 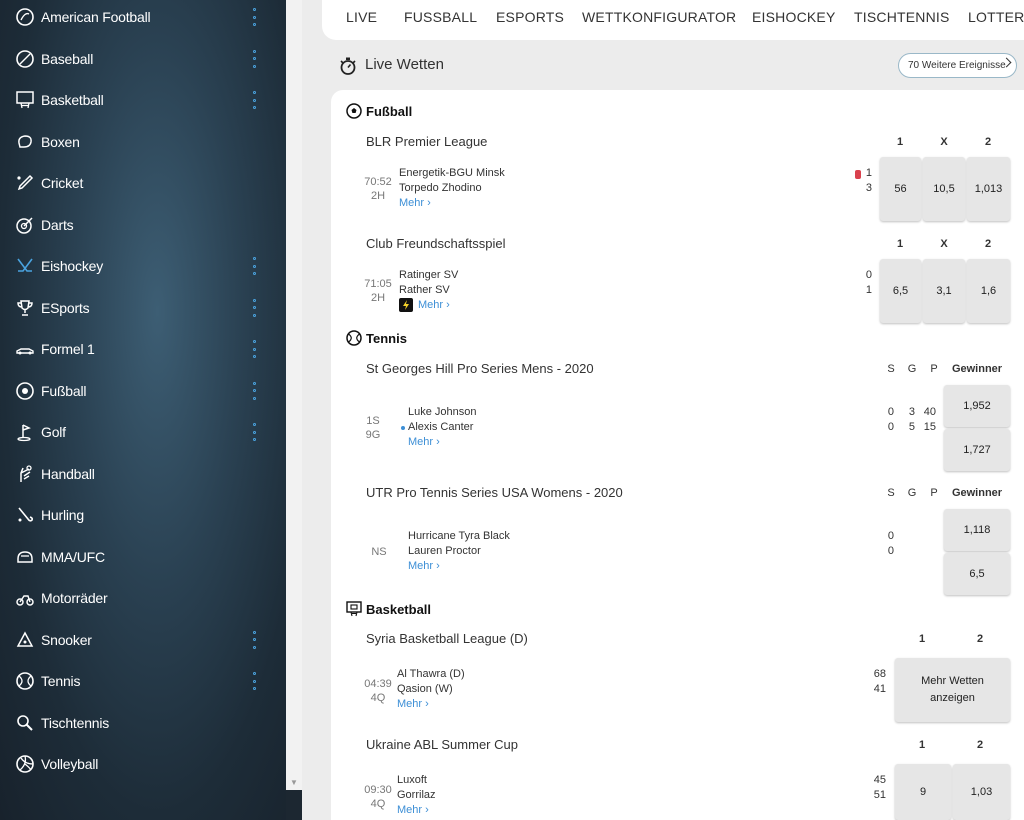 I want to click on away-team: Qasion (W), so click(x=425, y=689).